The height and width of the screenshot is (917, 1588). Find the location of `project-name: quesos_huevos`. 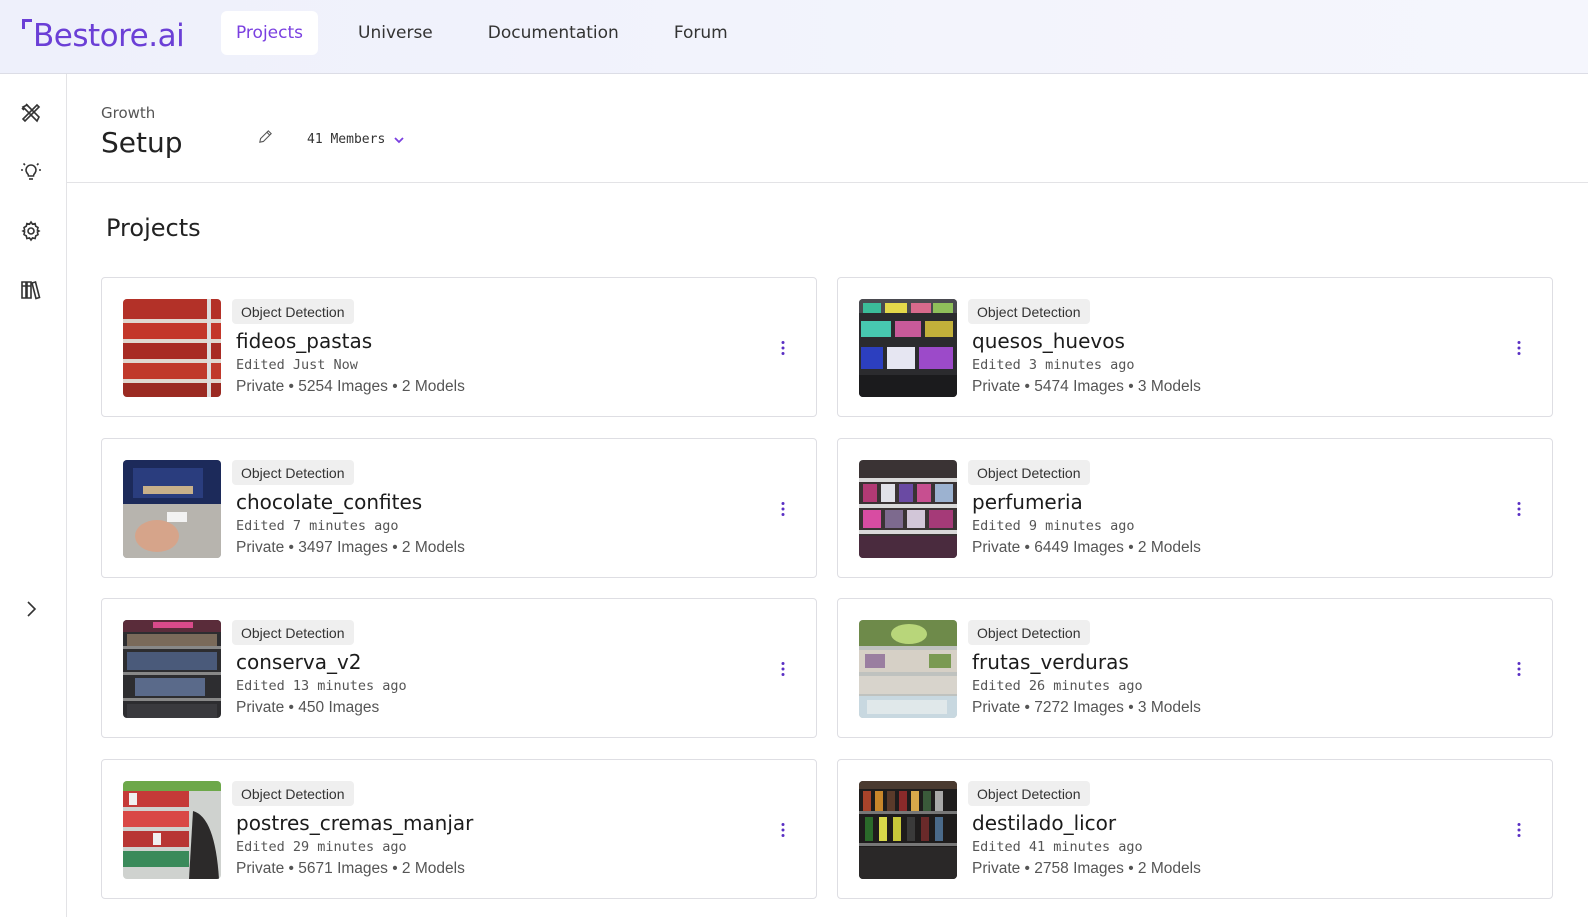

project-name: quesos_huevos is located at coordinates (1048, 341).